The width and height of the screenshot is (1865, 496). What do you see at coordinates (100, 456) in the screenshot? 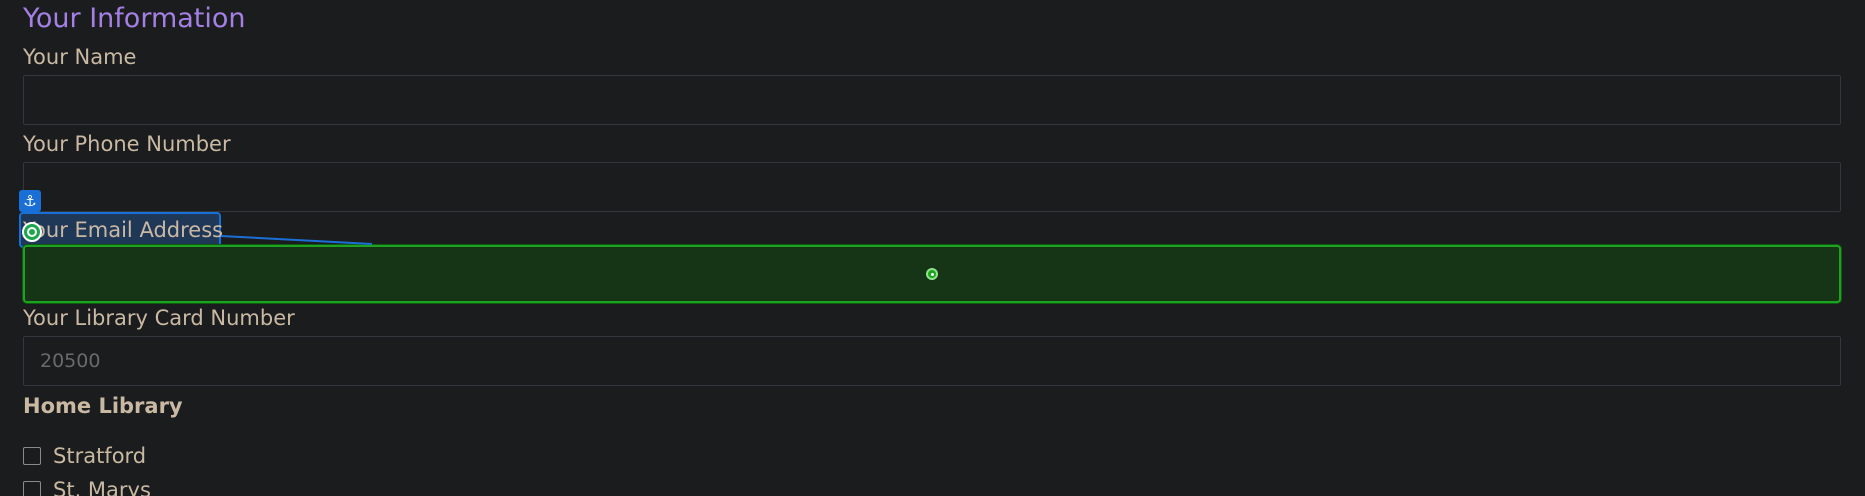
I see `checkbox-label-stratford: Stratford` at bounding box center [100, 456].